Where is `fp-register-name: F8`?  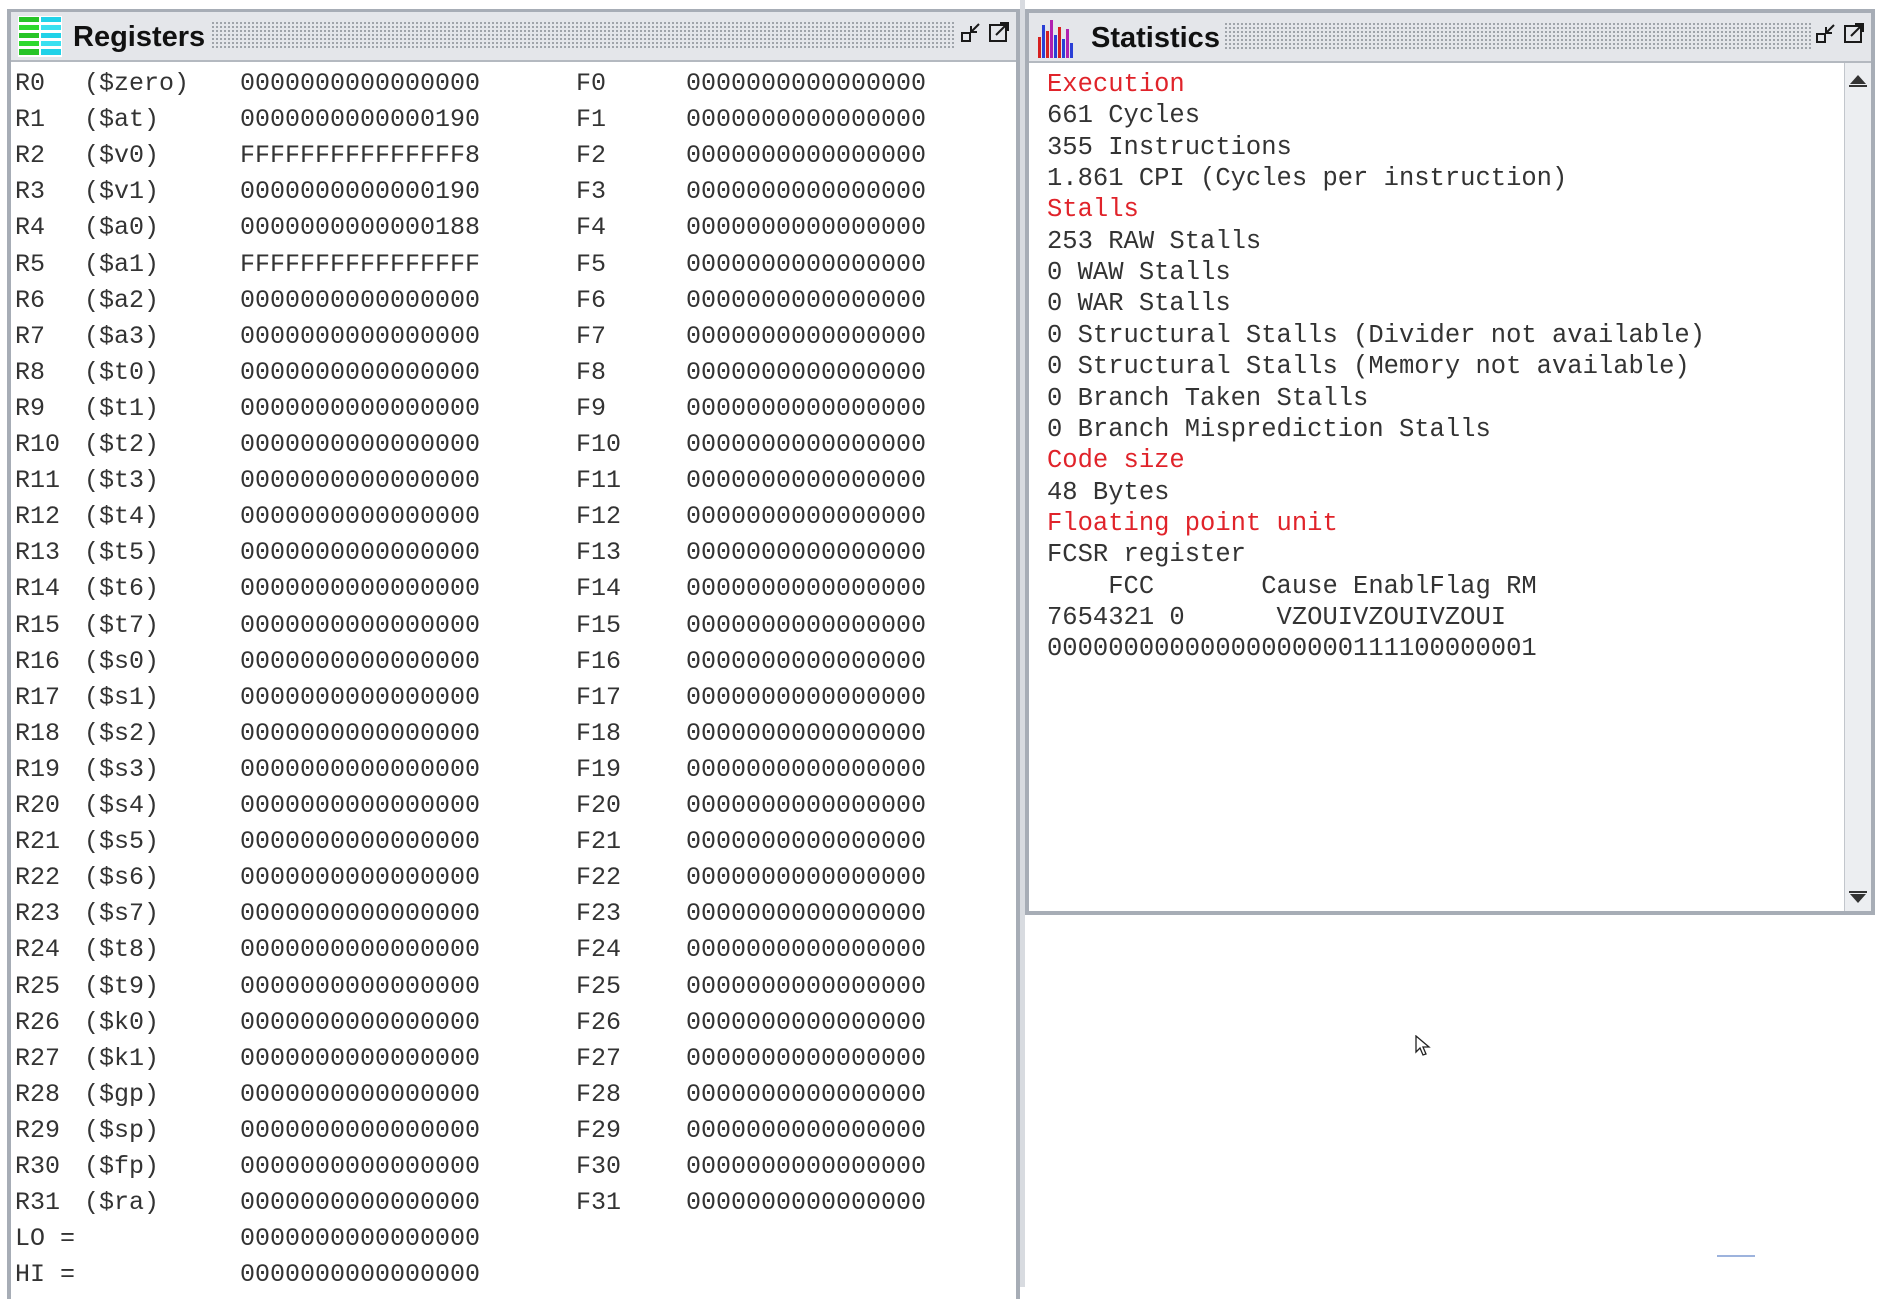
fp-register-name: F8 is located at coordinates (591, 372).